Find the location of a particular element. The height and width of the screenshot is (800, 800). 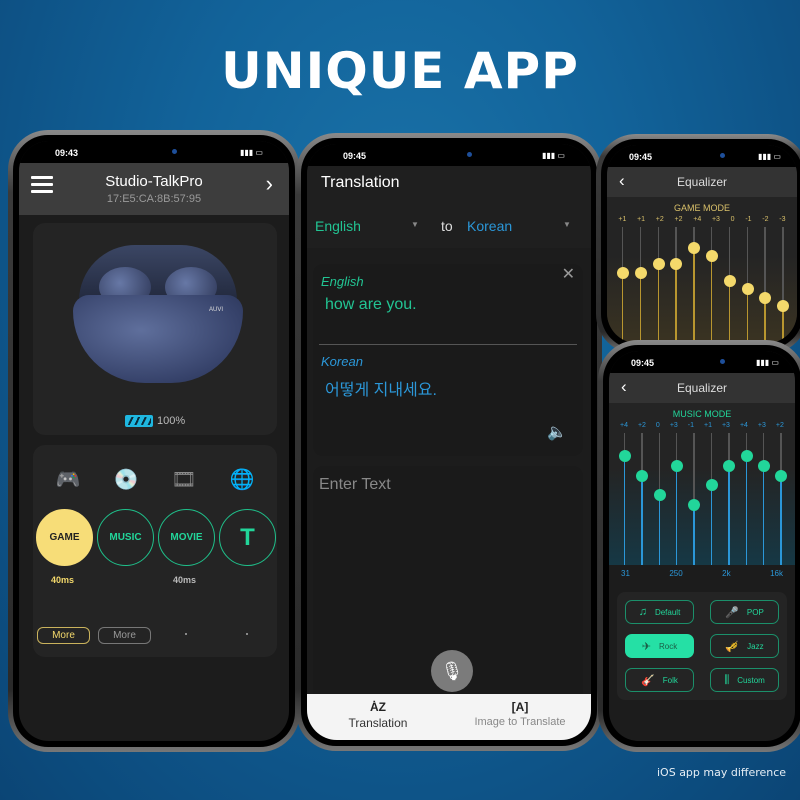

preset-custom-icon: ⫼ is located at coordinates (727, 679).